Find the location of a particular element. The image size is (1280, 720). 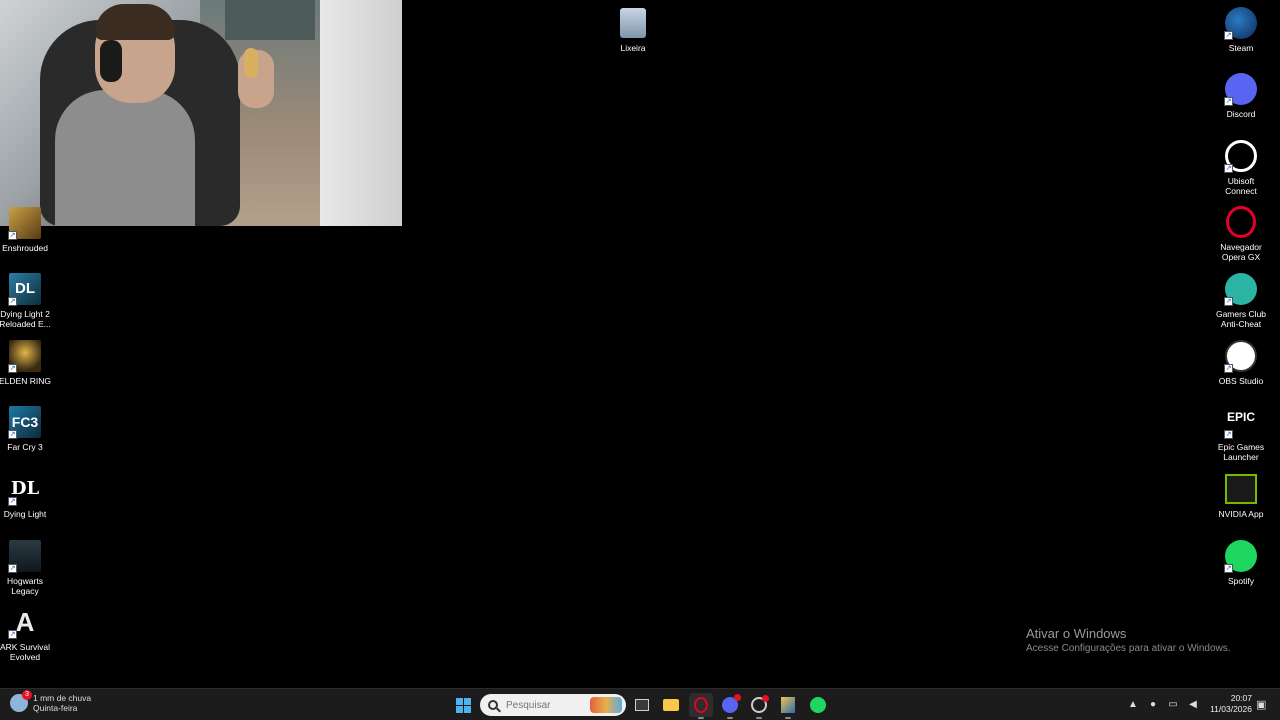

clock: 20:07 11/03/2026 is located at coordinates (1228, 704).